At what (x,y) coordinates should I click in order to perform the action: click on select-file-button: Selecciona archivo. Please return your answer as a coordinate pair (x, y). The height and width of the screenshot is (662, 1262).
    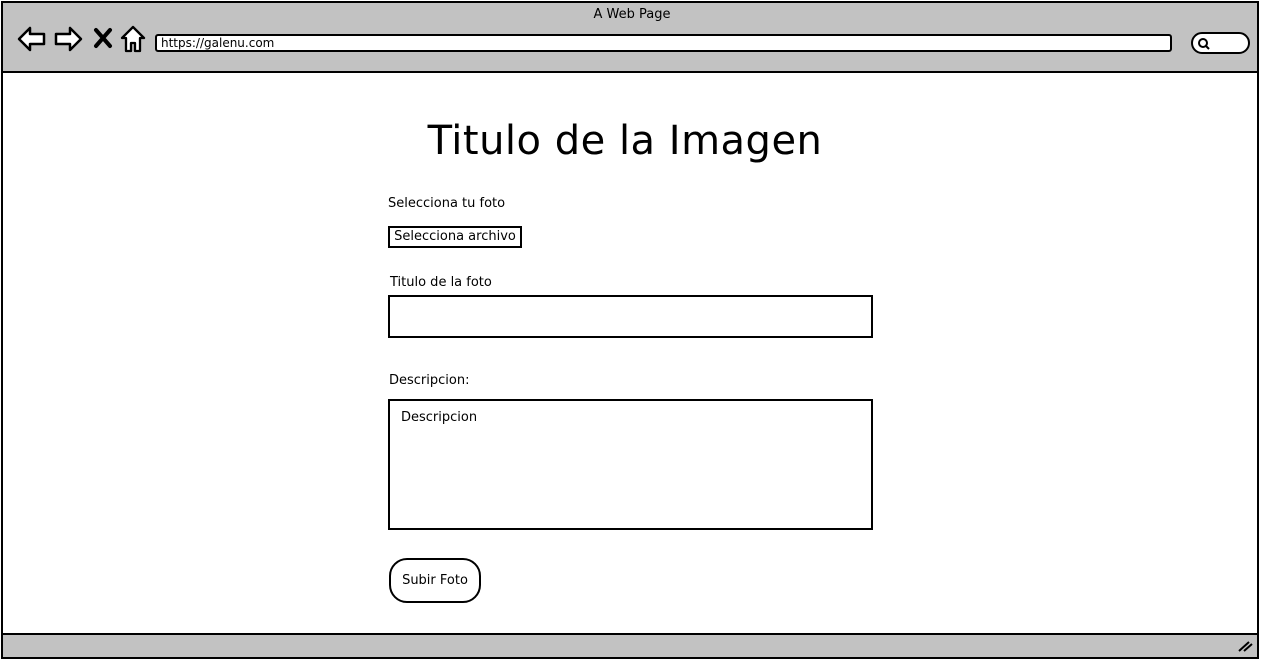
    Looking at the image, I should click on (455, 237).